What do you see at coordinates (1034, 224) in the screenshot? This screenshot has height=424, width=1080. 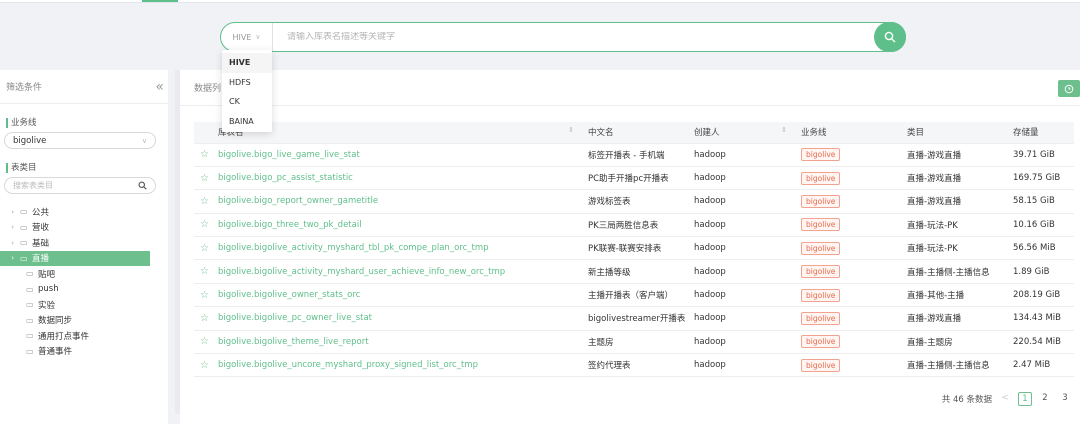 I see `storage-cell: 10.16 GiB` at bounding box center [1034, 224].